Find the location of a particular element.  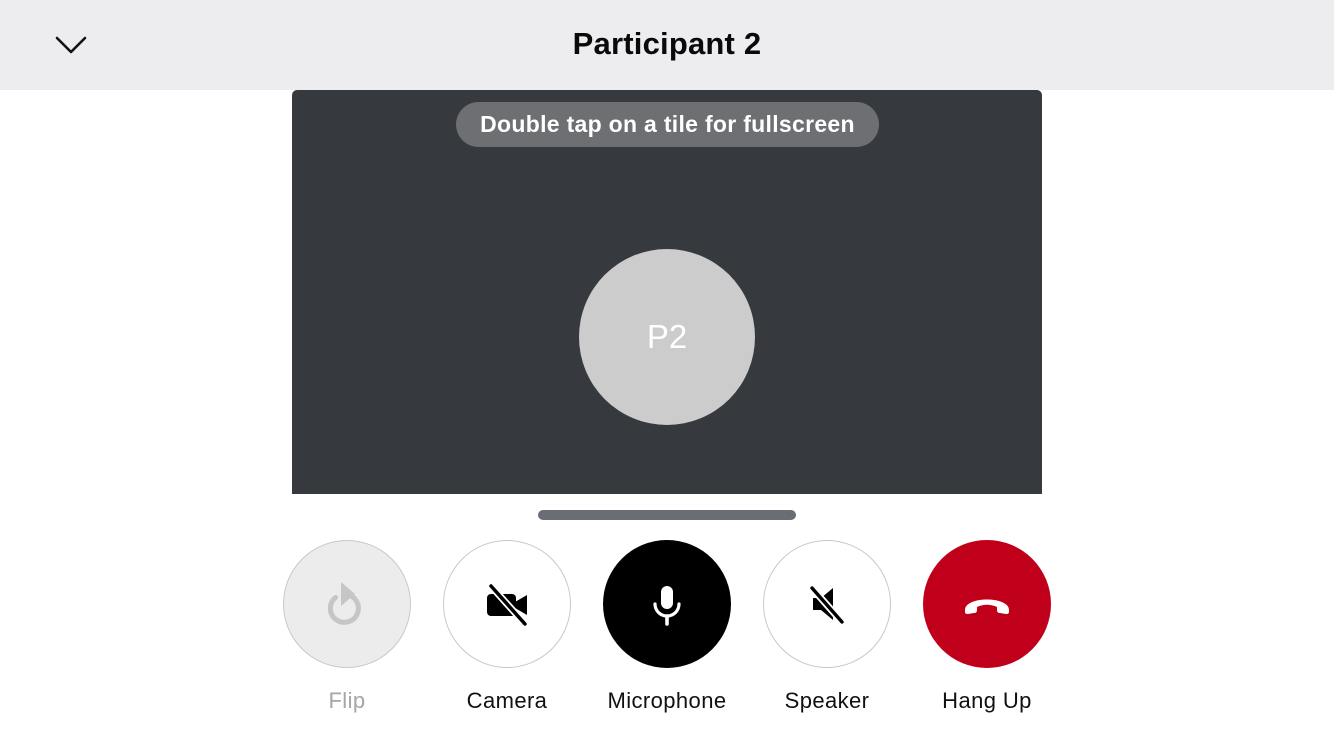

speaker-muted-icon is located at coordinates (827, 605).